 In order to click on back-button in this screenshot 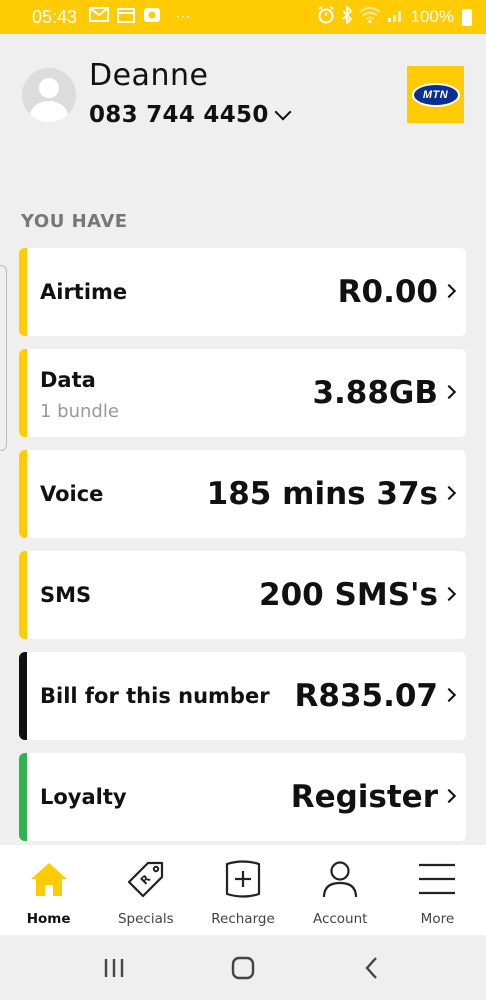, I will do `click(372, 968)`.